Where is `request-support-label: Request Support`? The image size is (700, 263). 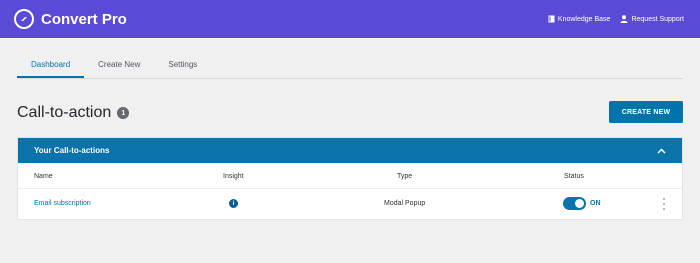 request-support-label: Request Support is located at coordinates (657, 19).